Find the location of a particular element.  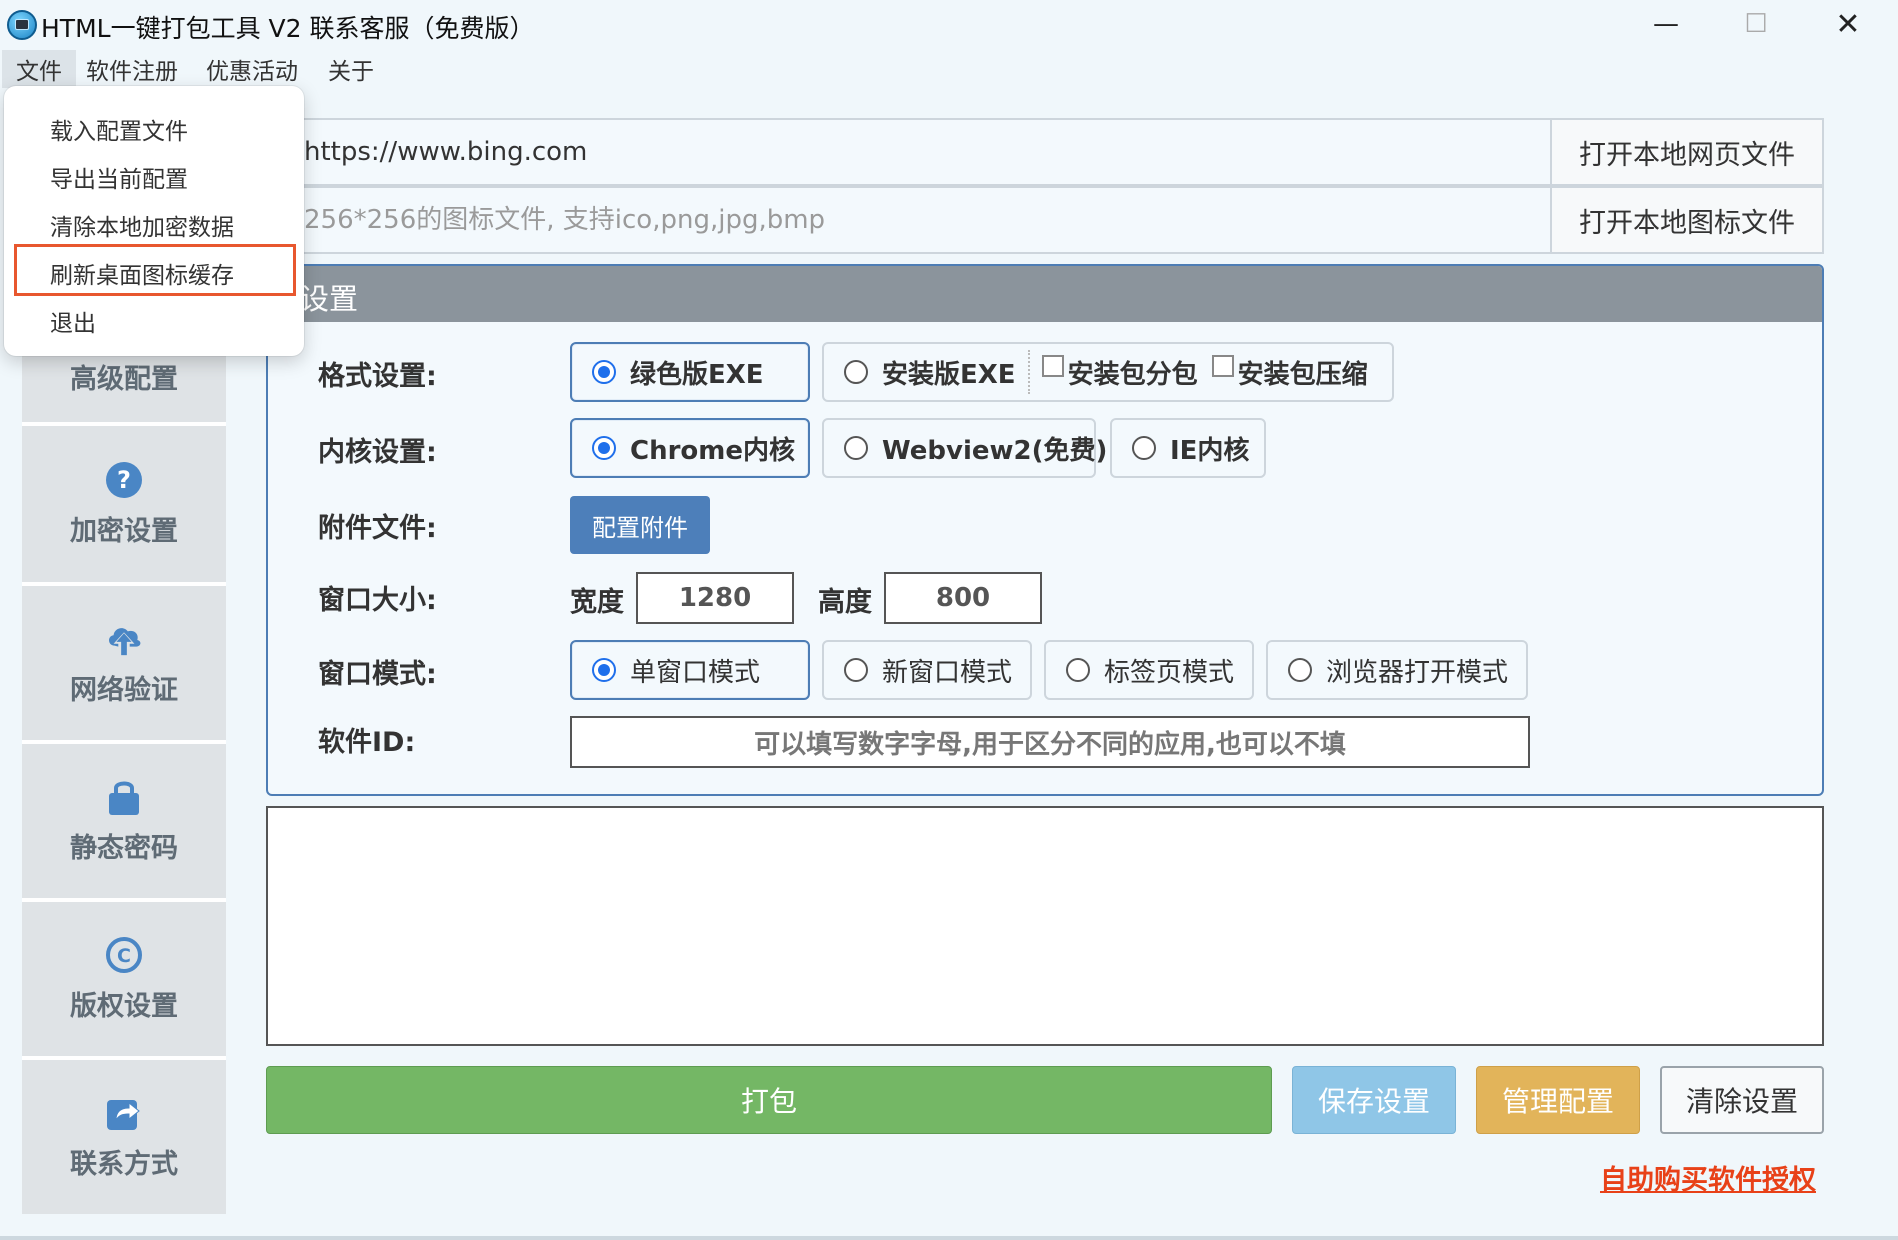

maximize-button: ☐ is located at coordinates (1756, 24).